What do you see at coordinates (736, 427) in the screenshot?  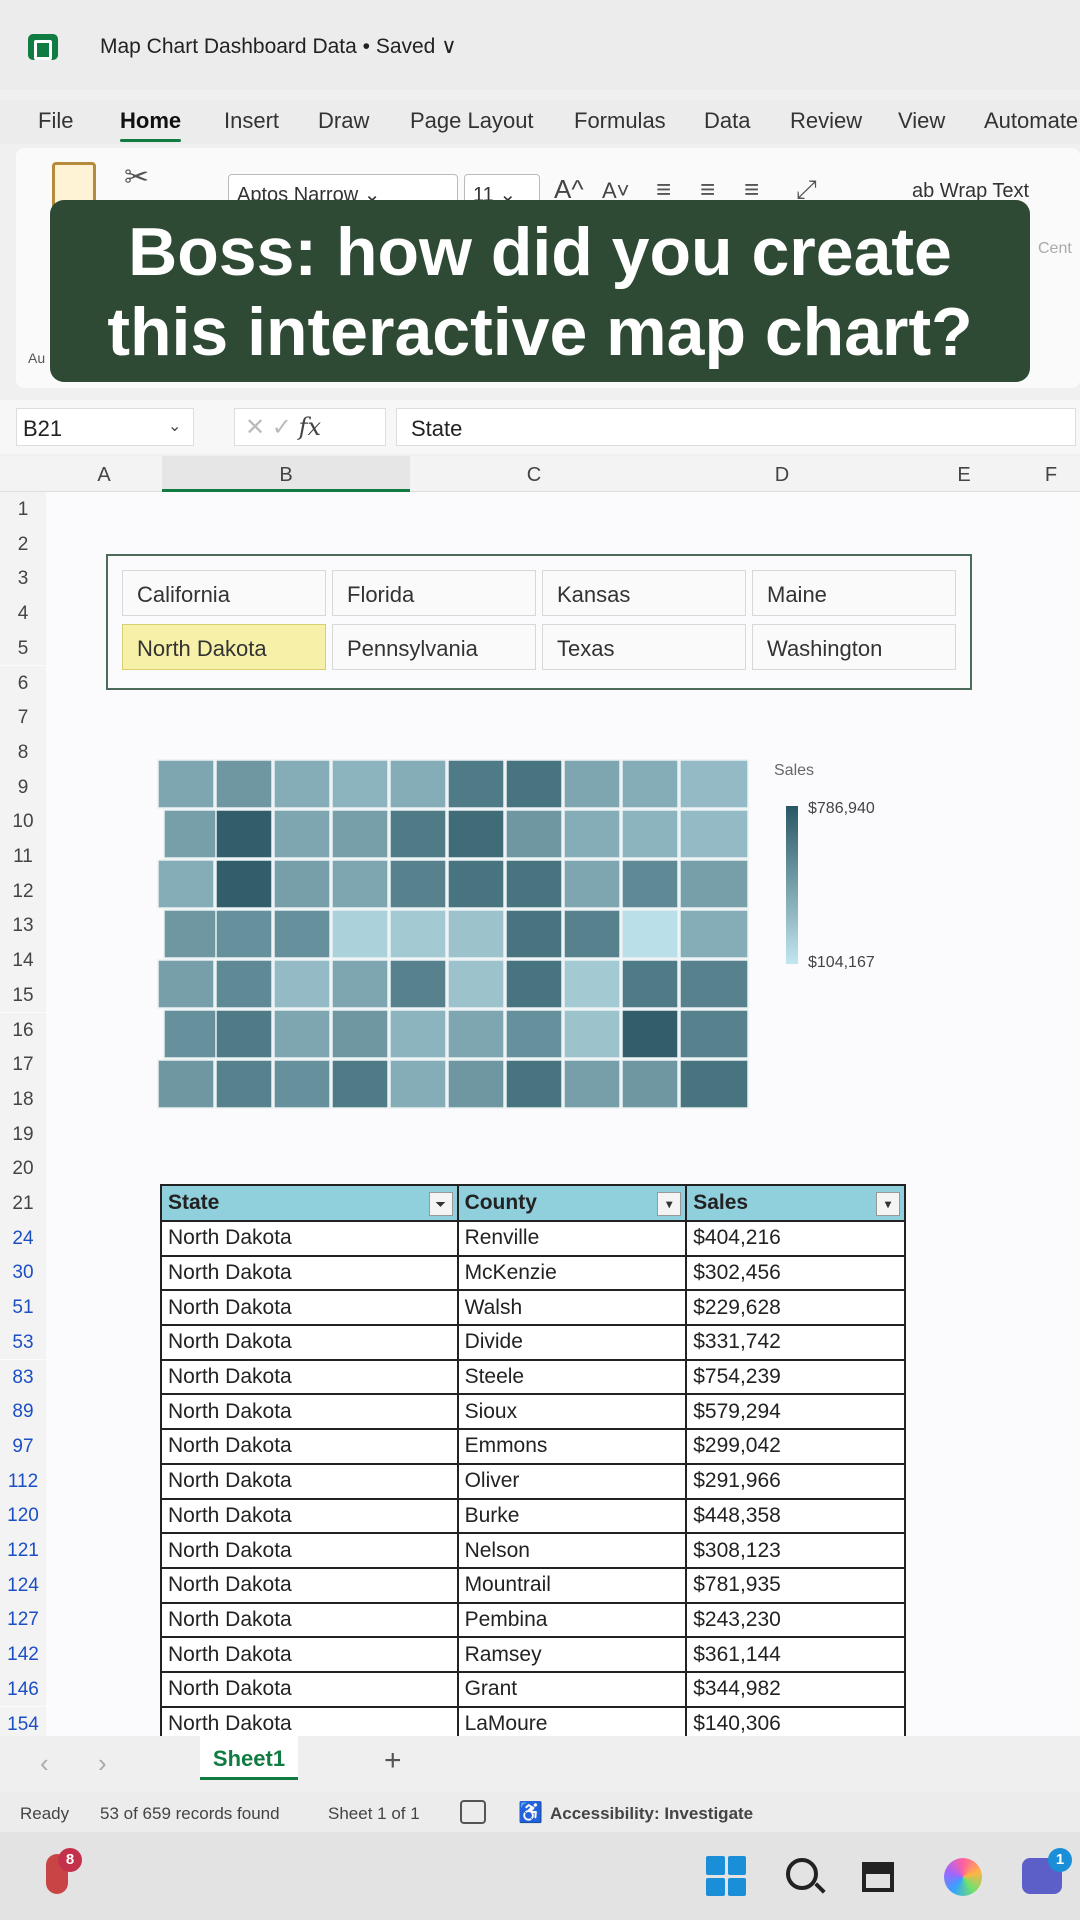 I see `formula-input: State` at bounding box center [736, 427].